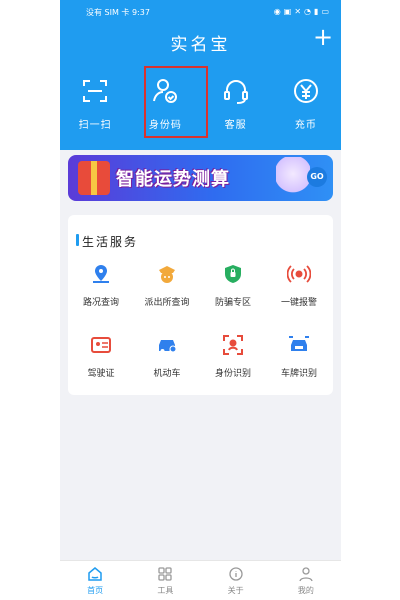  I want to click on yen-coin-icon, so click(306, 91).